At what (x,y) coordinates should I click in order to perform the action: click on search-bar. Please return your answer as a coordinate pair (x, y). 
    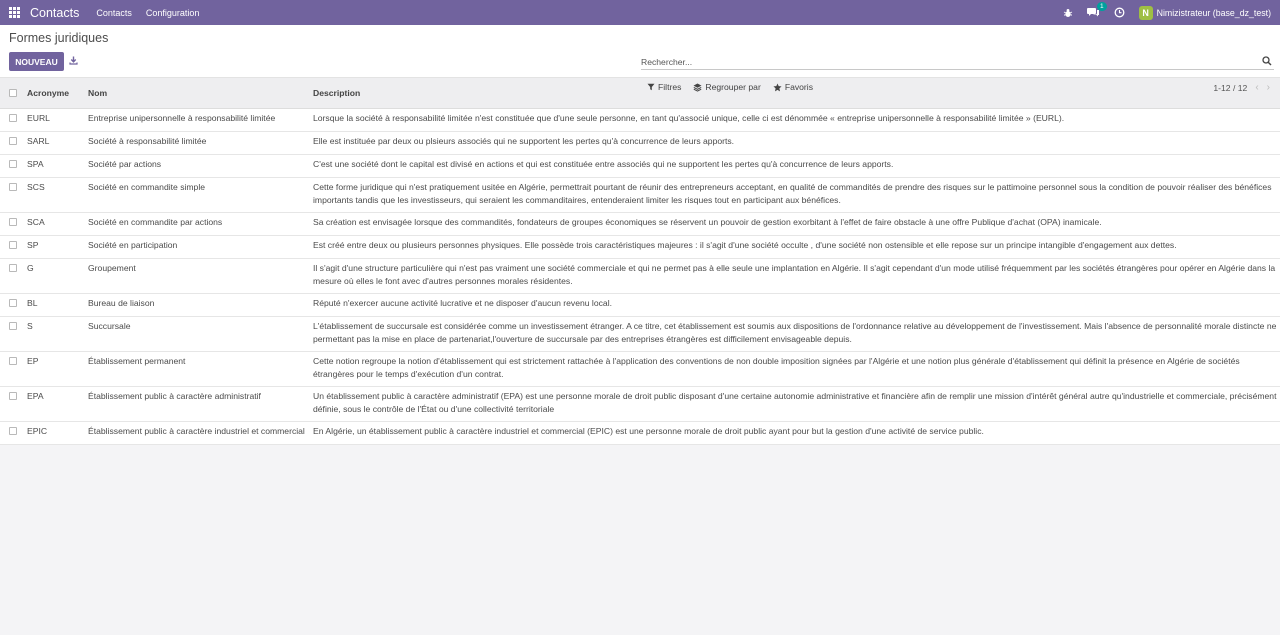
    Looking at the image, I should click on (957, 63).